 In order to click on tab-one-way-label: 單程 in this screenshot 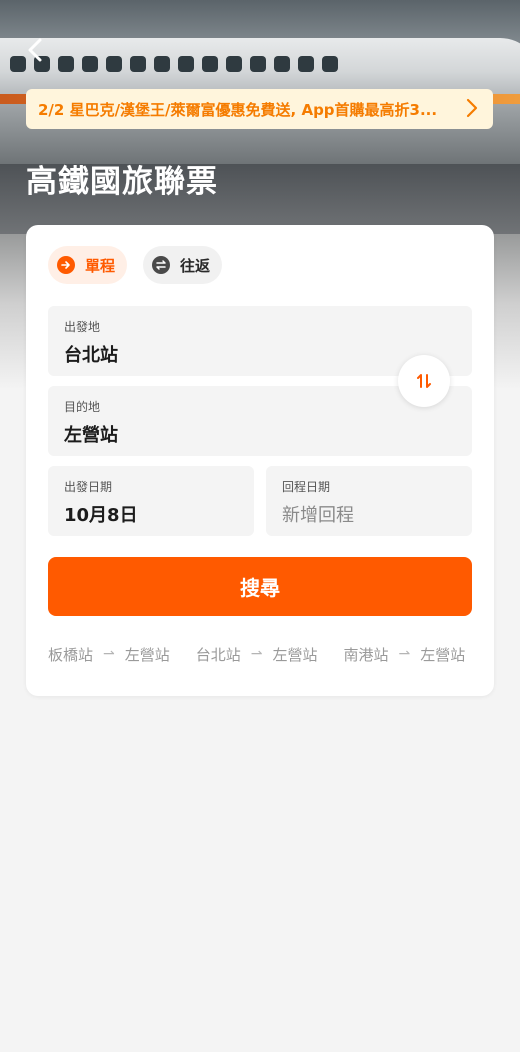, I will do `click(100, 265)`.